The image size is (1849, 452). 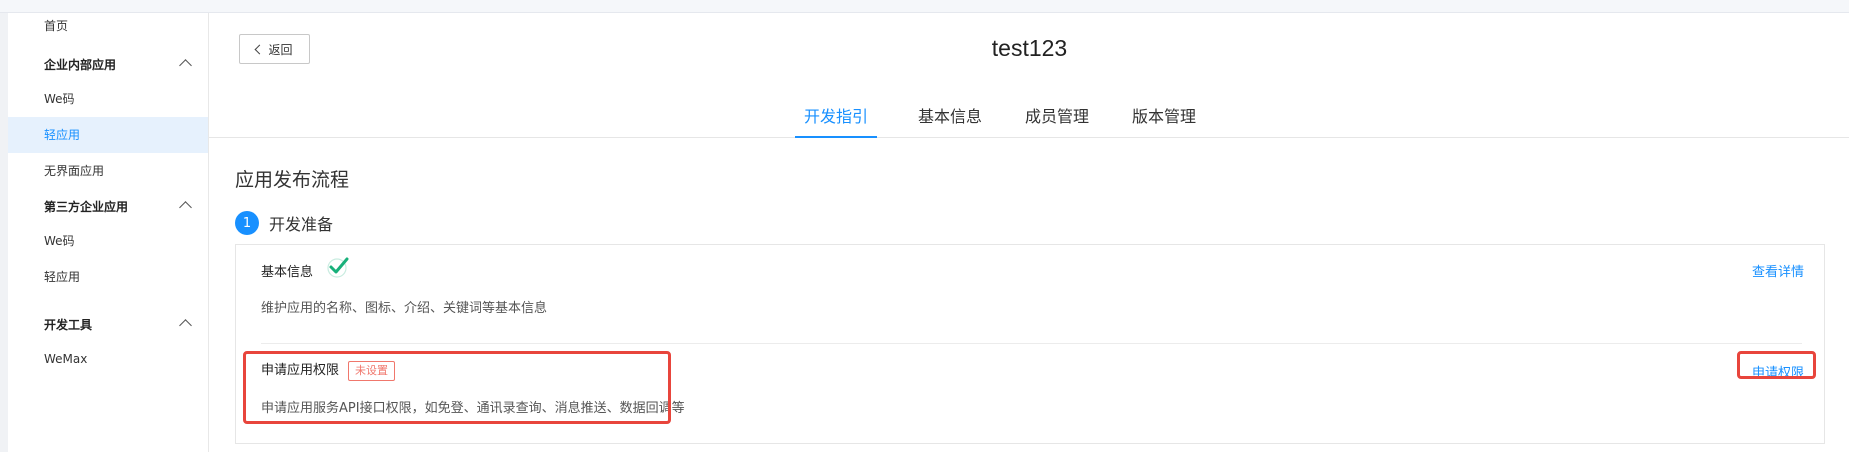 What do you see at coordinates (108, 171) in the screenshot?
I see `sidebar-item-headless-app: 无界面应用` at bounding box center [108, 171].